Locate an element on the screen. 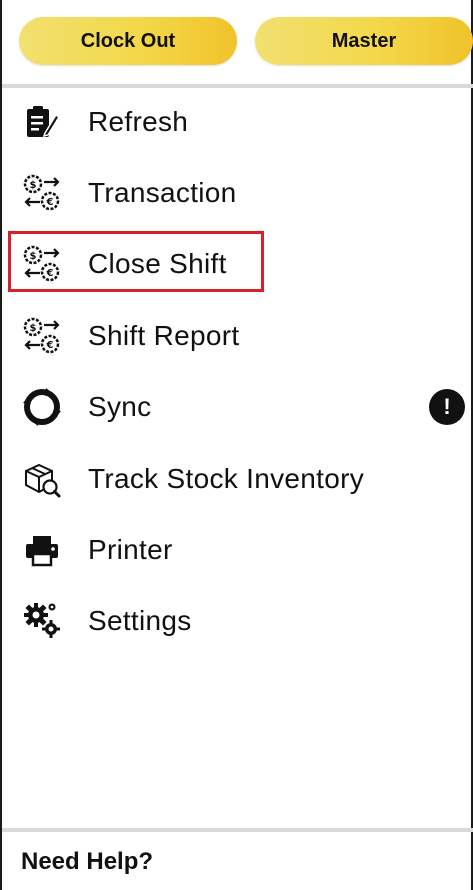 The width and height of the screenshot is (473, 890). close-shift-highlight is located at coordinates (136, 261).